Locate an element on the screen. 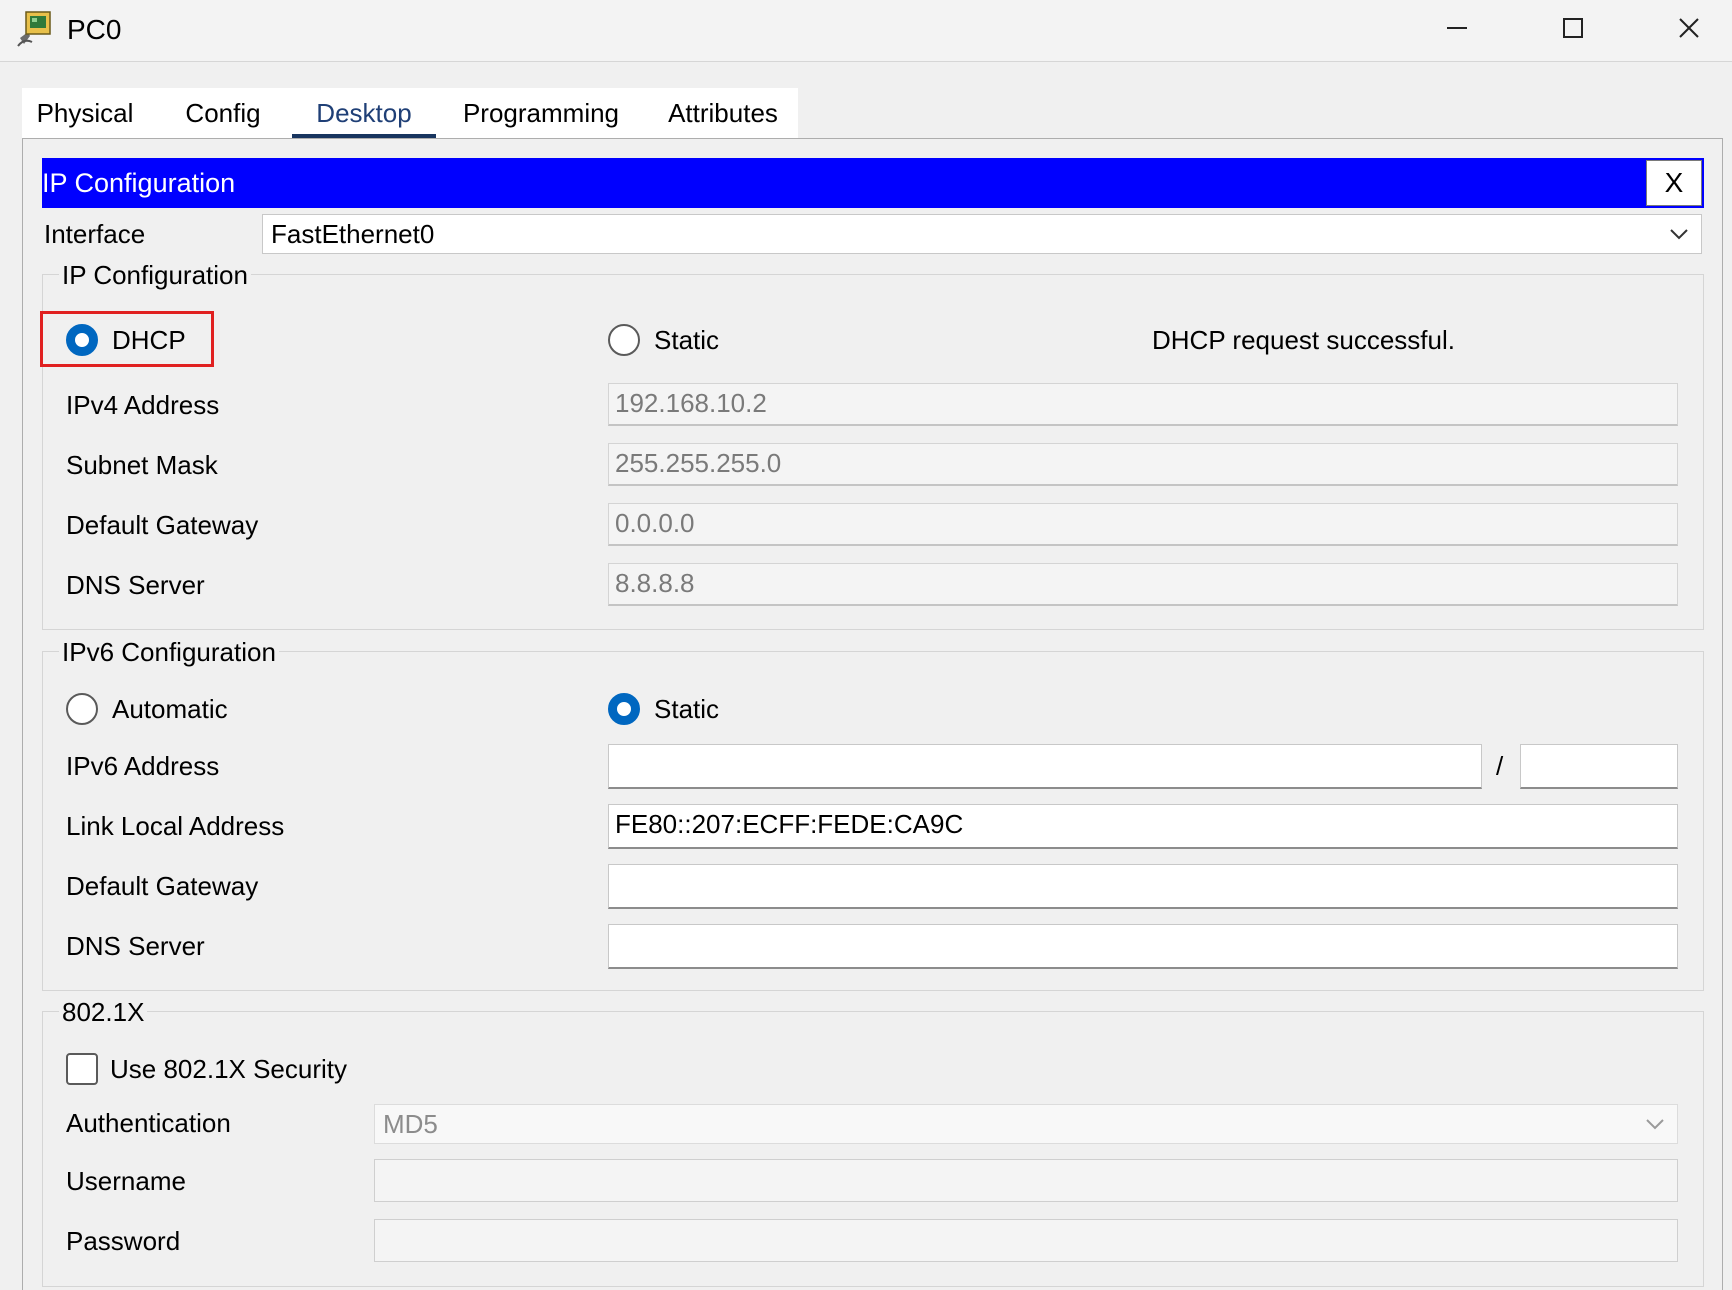 This screenshot has height=1290, width=1732. tab-attributes: Attributes is located at coordinates (723, 114).